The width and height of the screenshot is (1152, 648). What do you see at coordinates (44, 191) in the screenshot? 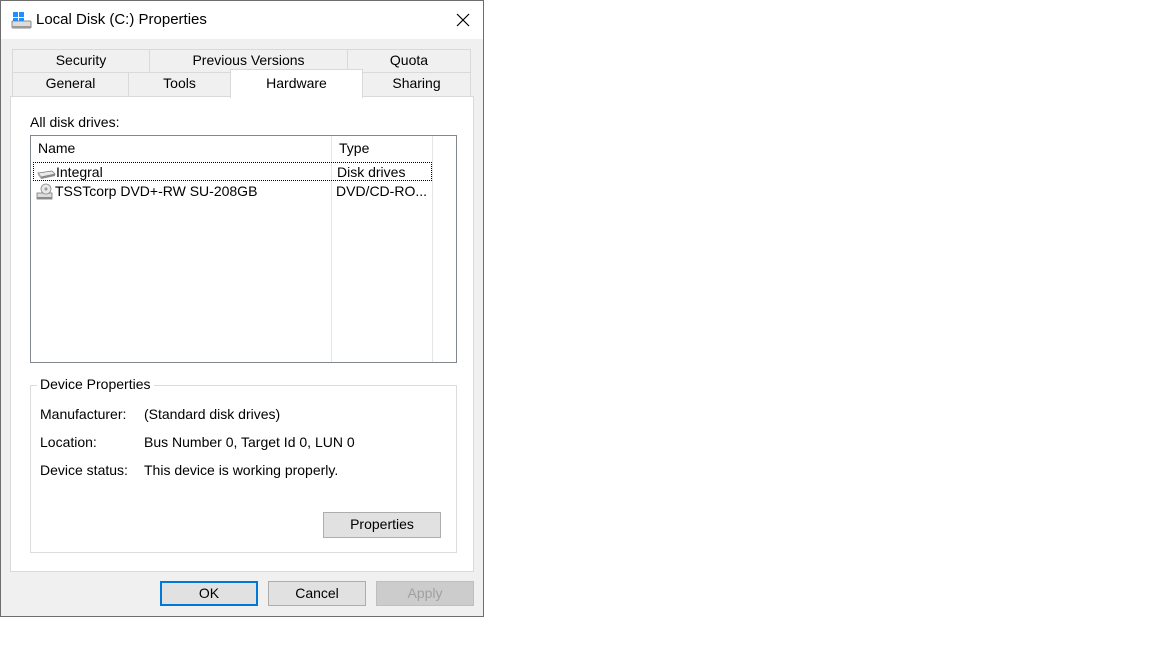
I see `dvd-drive-icon` at bounding box center [44, 191].